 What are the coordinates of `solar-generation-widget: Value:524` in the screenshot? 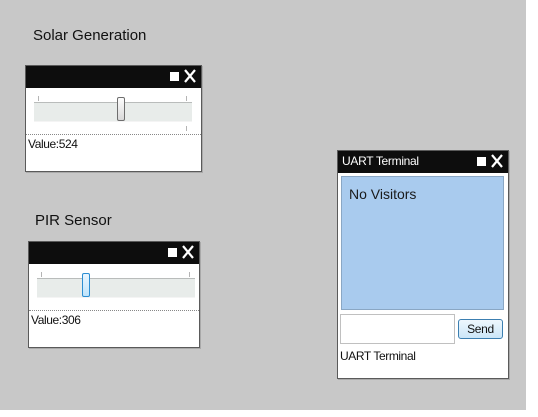 It's located at (113, 118).